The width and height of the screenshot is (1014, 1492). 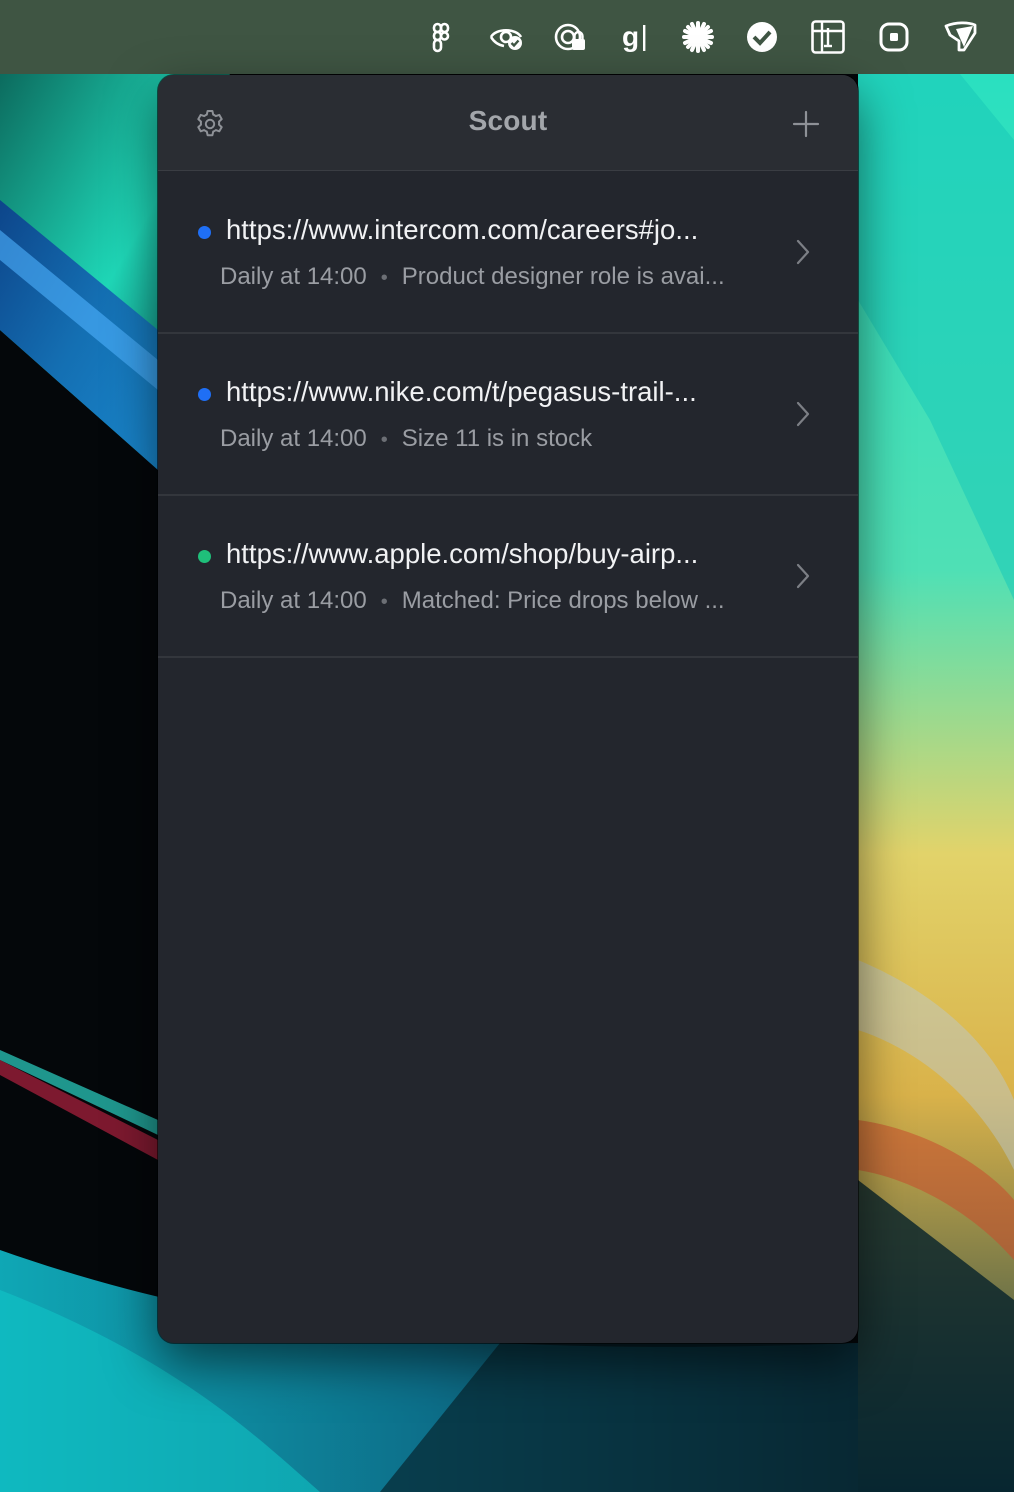 What do you see at coordinates (828, 37) in the screenshot?
I see `text-cursor-icon` at bounding box center [828, 37].